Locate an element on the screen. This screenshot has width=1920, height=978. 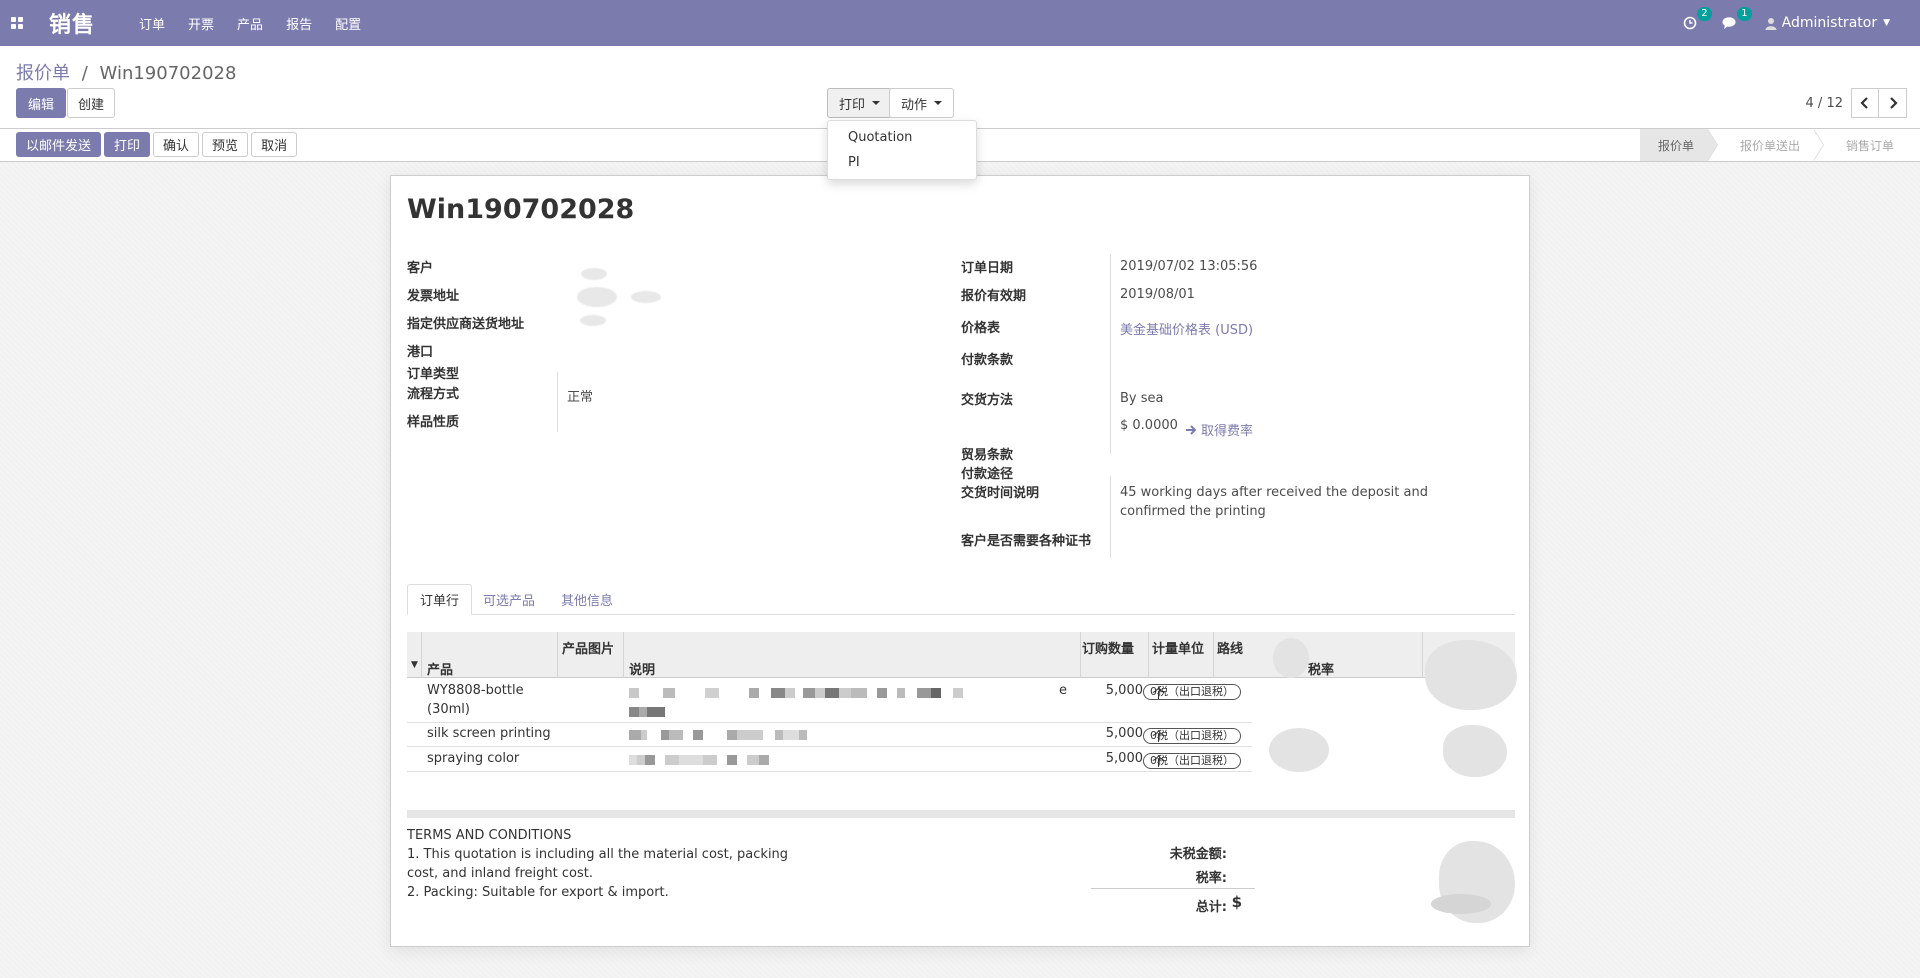
label-payment-route: 付款途径 is located at coordinates (987, 474).